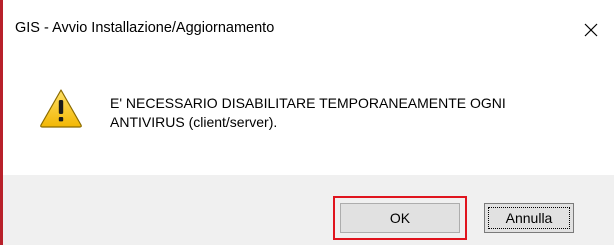 The image size is (614, 245). Describe the element at coordinates (194, 122) in the screenshot. I see `message-line-2: ANTIVIRUS (client/server).` at that location.